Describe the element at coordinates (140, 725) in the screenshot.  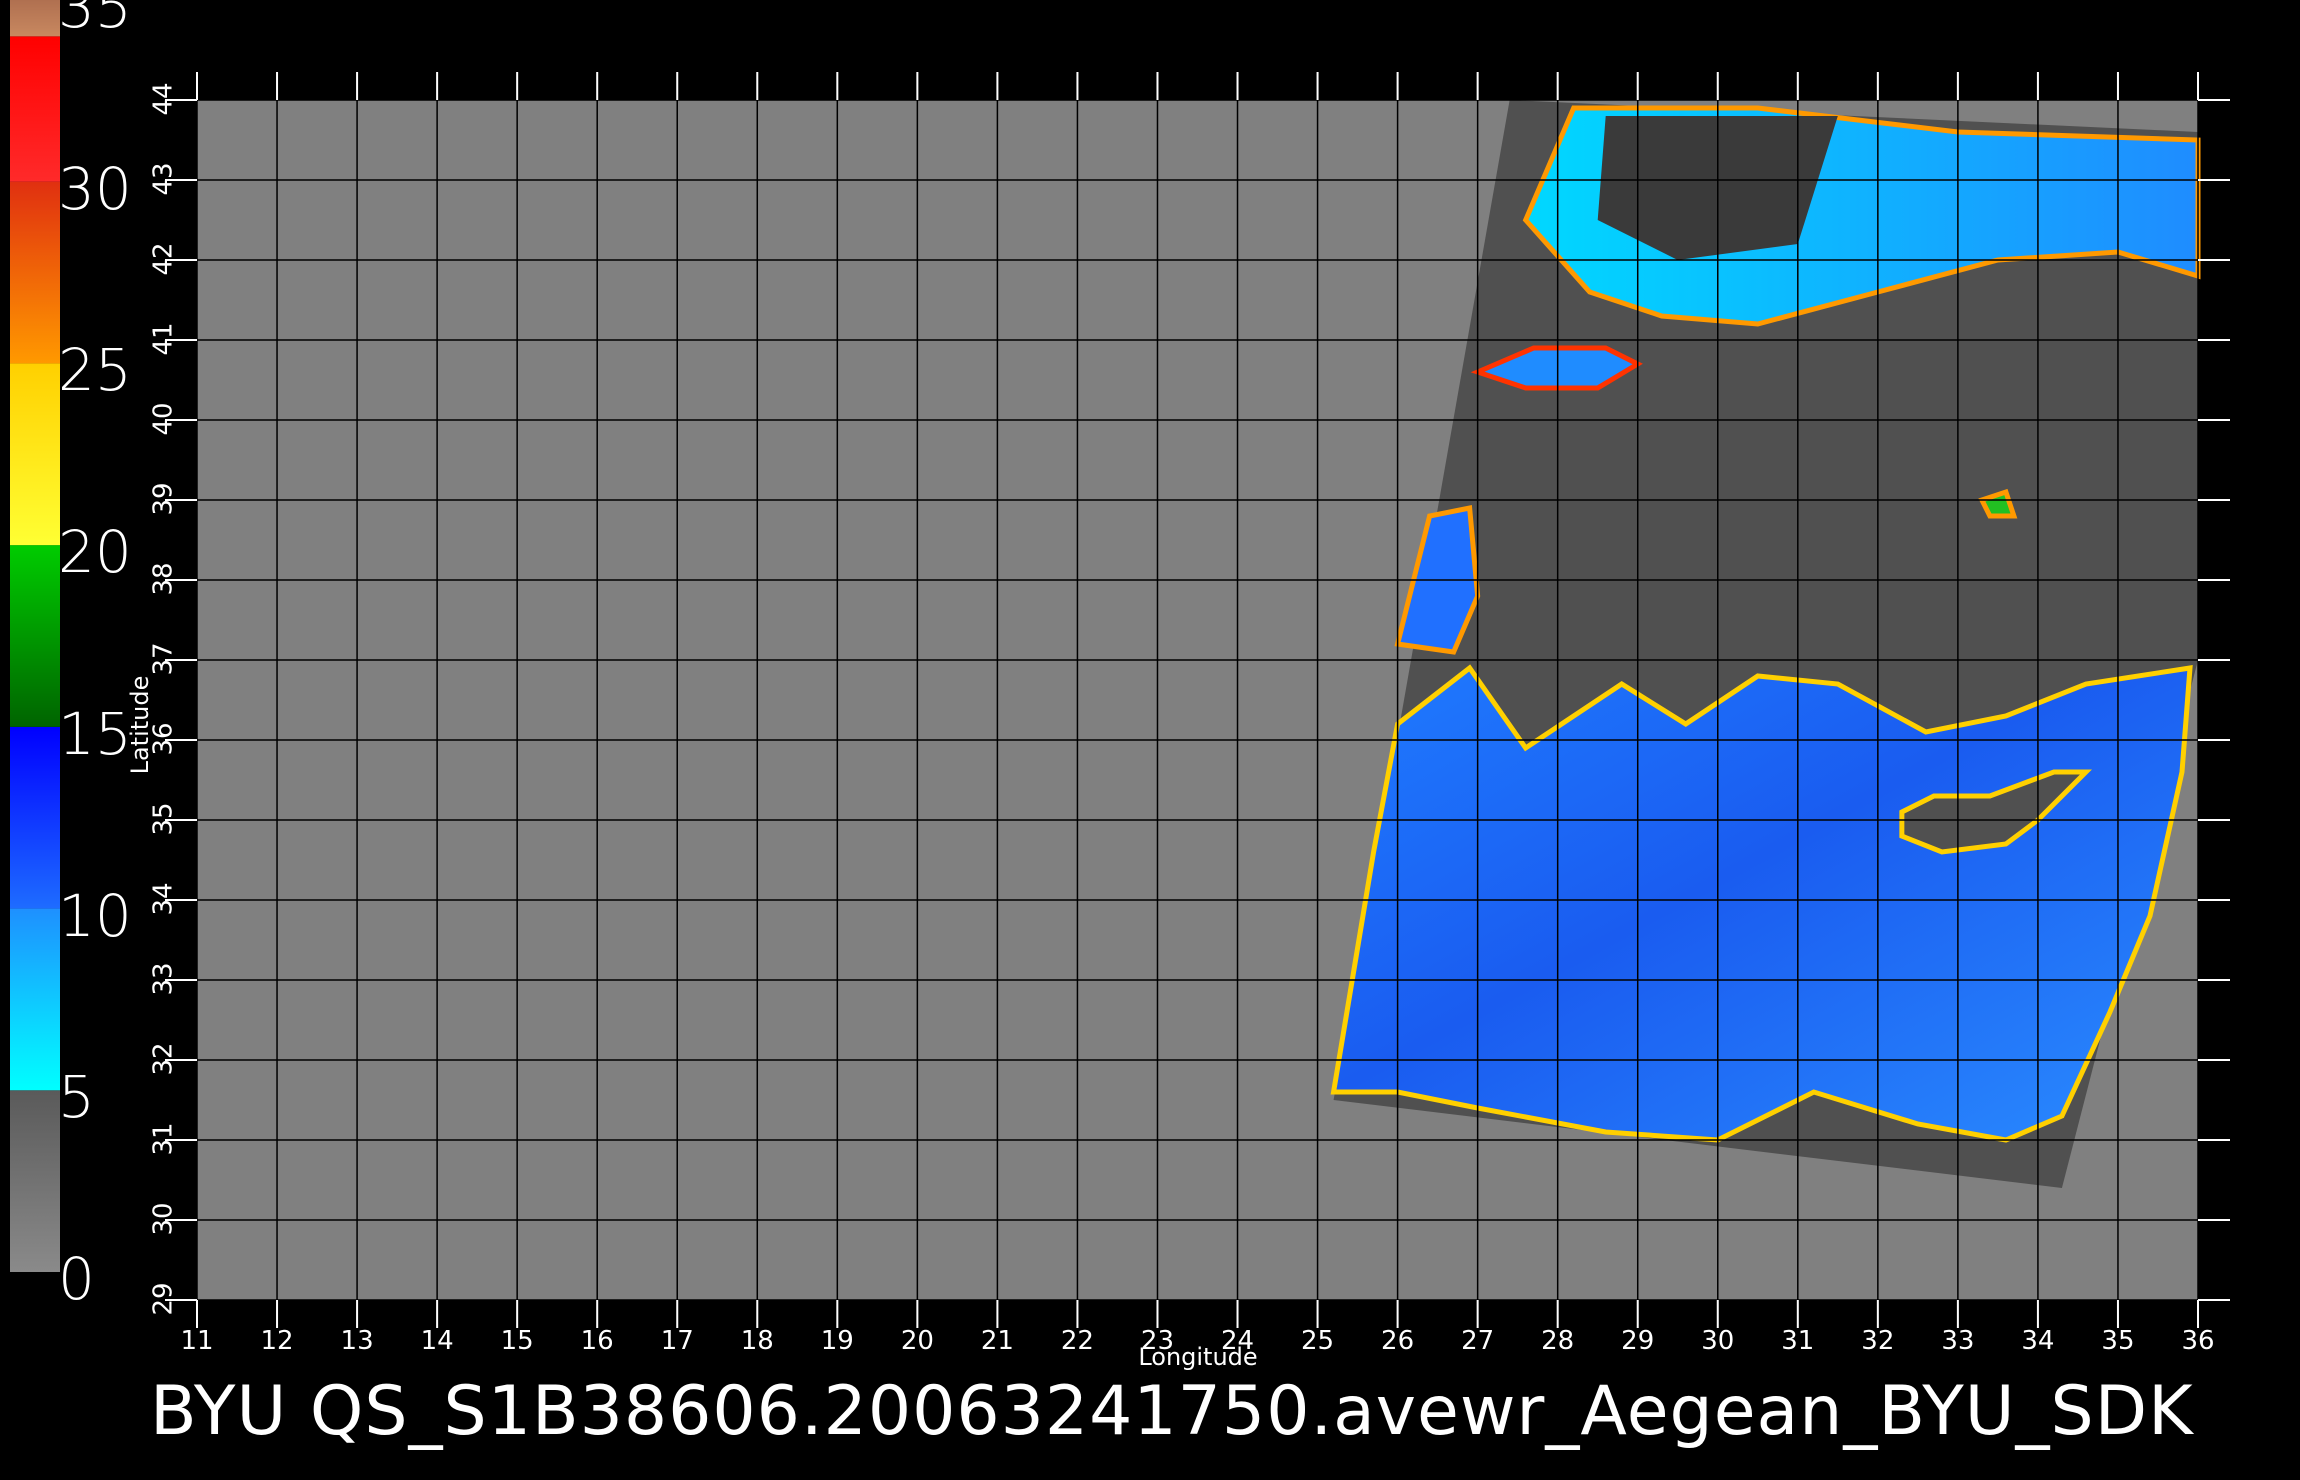
I see `y-axis-label: Latitude` at that location.